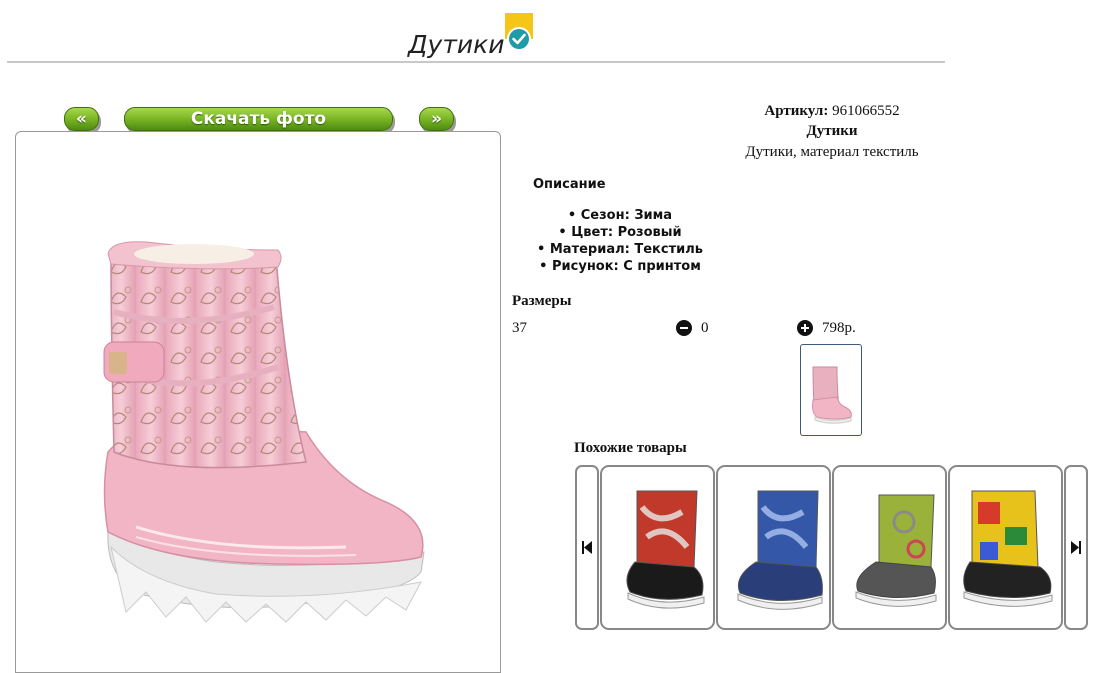 The image size is (1100, 673). Describe the element at coordinates (519, 328) in the screenshot. I see `size-value: 37` at that location.